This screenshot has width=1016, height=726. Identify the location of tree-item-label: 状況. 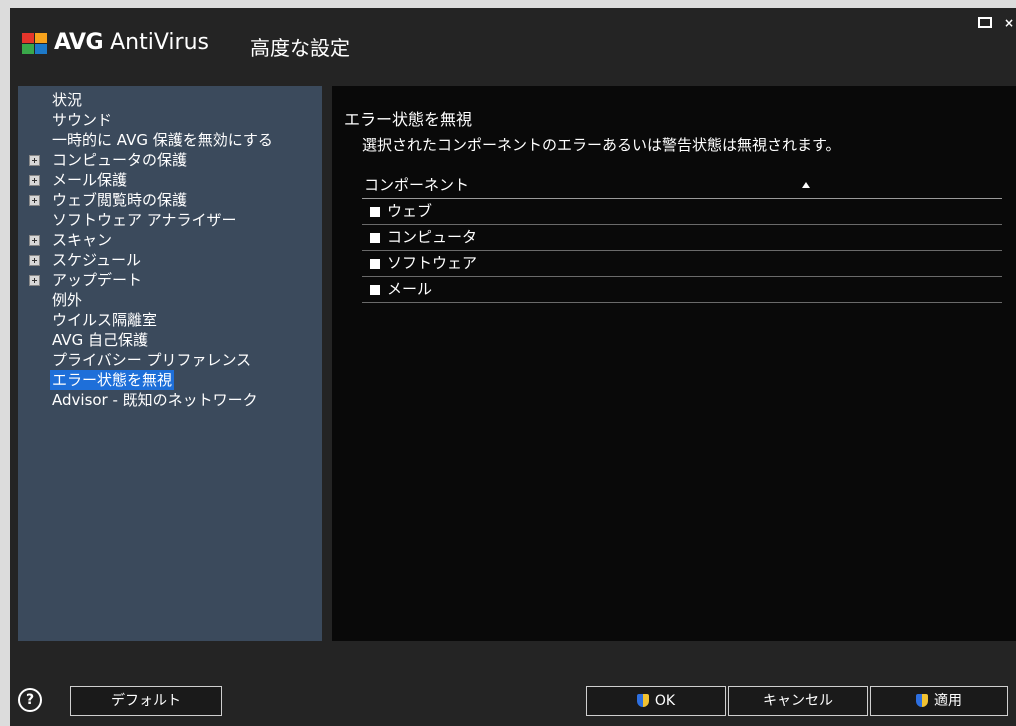
(67, 100).